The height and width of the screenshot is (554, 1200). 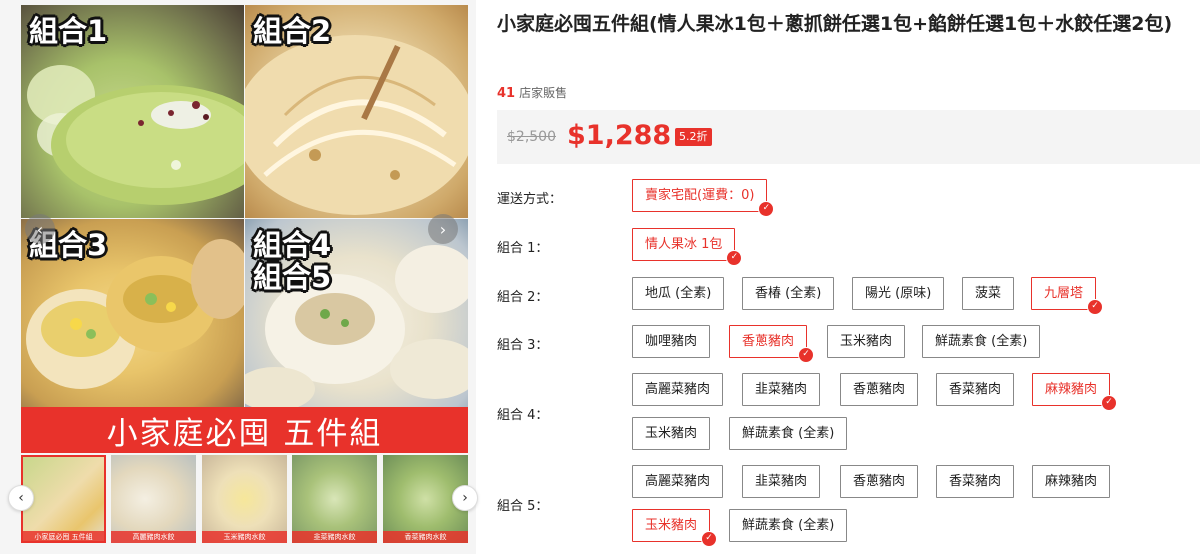 I want to click on thumbnail-caption: 小家庭必囤 五件組, so click(x=63, y=537).